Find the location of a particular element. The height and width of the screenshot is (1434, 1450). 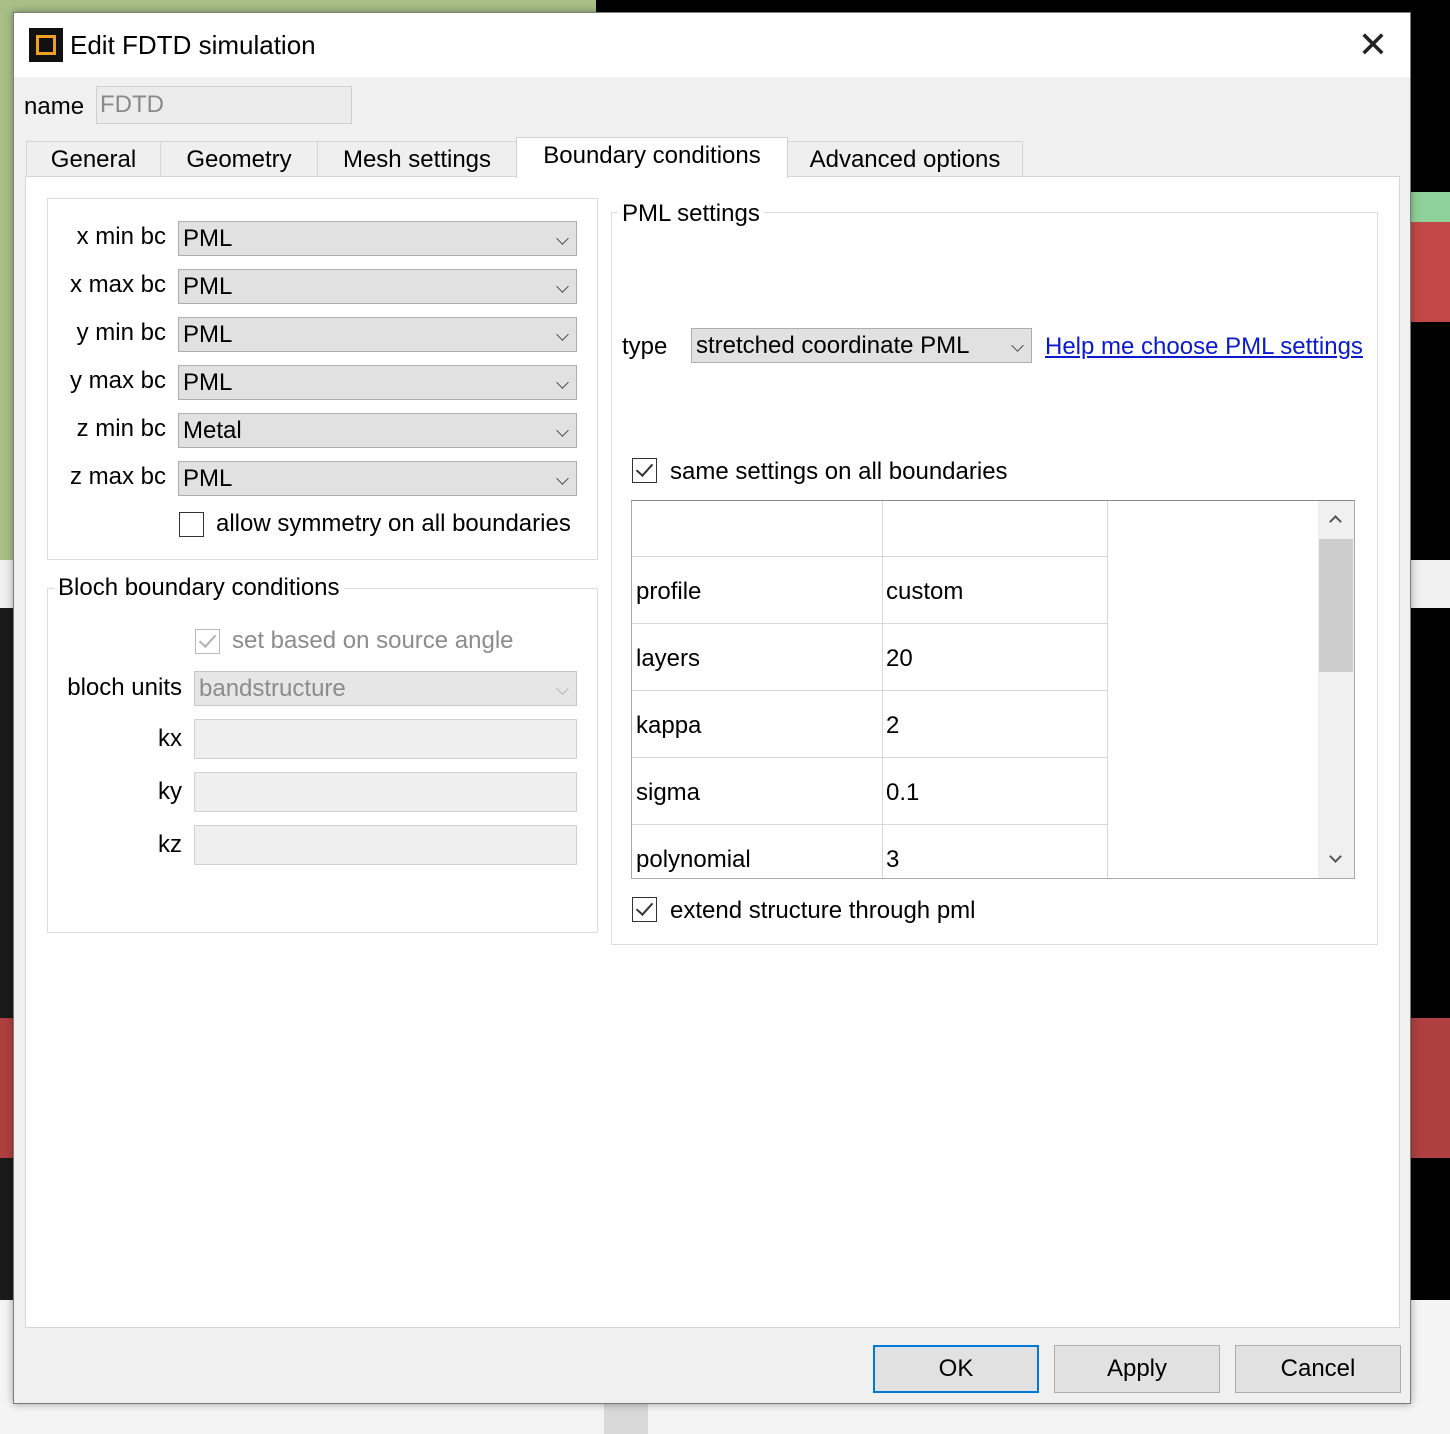

x-min-bc-label: x min bc is located at coordinates (121, 236).